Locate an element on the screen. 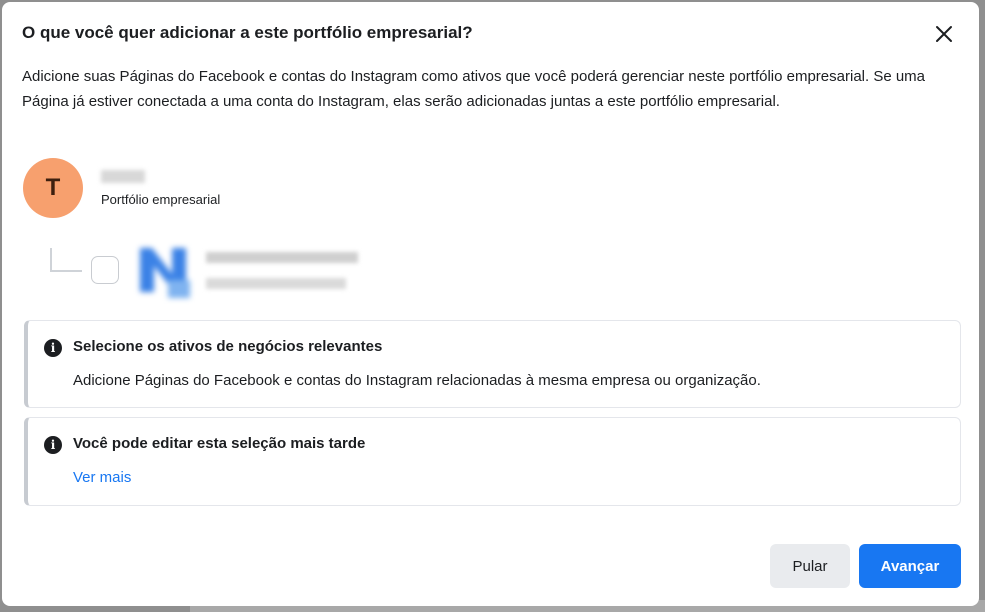  info-title: Você pode editar esta seleção mais tarde is located at coordinates (219, 443).